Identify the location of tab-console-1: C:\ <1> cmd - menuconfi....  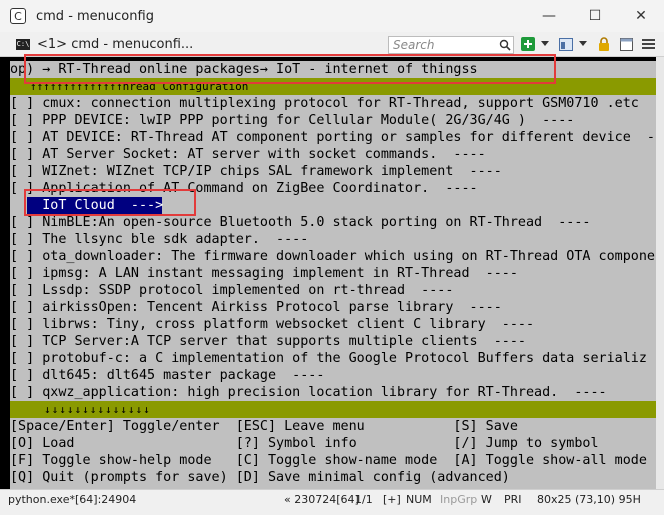
(104, 44).